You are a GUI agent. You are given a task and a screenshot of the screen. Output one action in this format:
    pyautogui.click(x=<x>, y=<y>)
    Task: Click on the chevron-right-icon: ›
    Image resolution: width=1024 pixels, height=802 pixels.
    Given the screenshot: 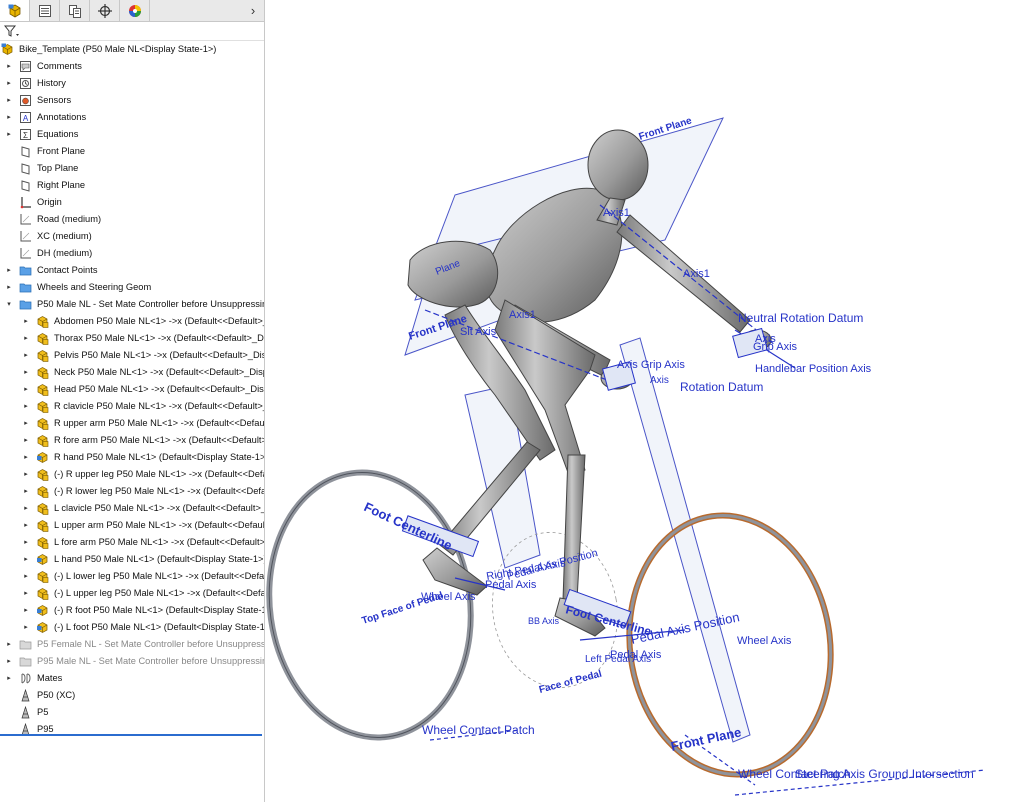 What is the action you would take?
    pyautogui.click(x=253, y=10)
    